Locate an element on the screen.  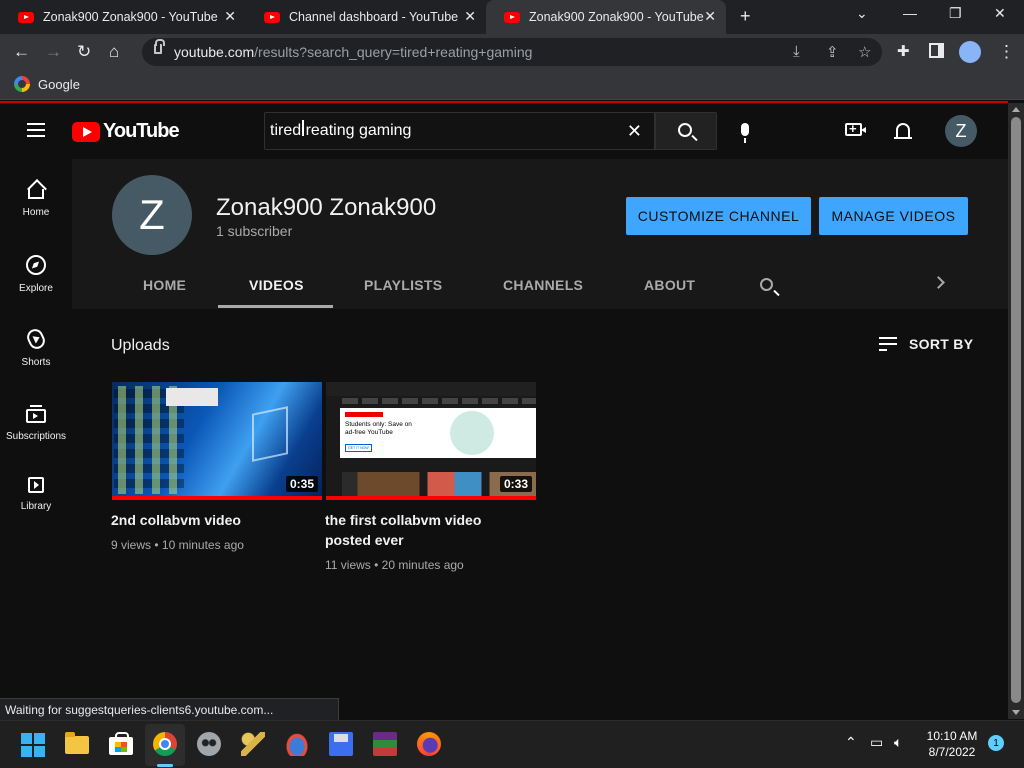
guide-item-subscriptions: Subscriptions is located at coordinates (36, 422).